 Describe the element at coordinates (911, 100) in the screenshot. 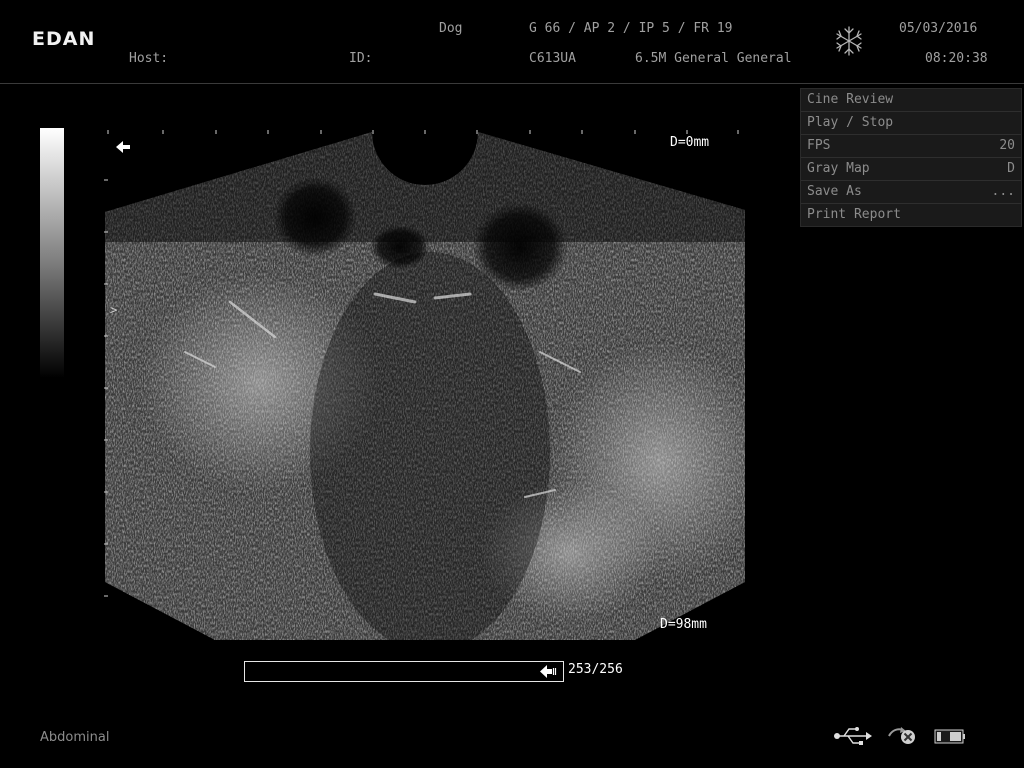

I see `menu-item-cine-review: Cine Review` at that location.